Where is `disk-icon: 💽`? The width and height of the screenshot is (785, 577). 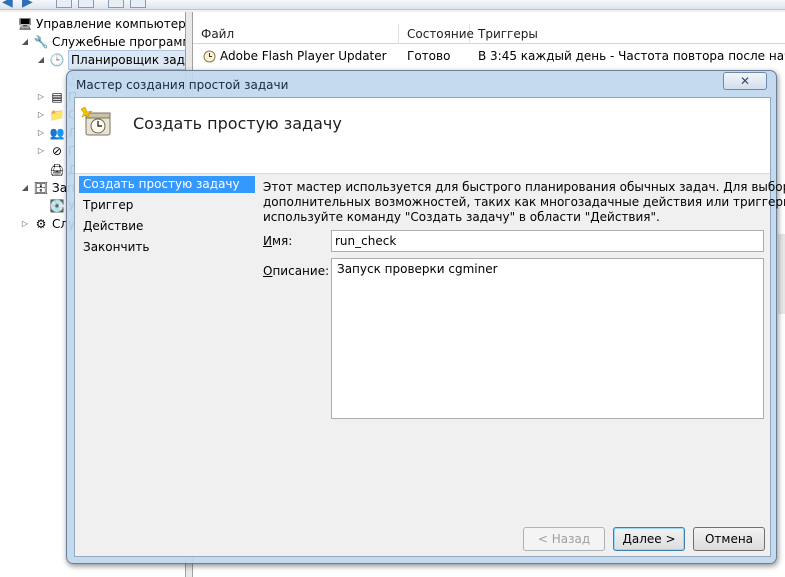
disk-icon: 💽 is located at coordinates (57, 206).